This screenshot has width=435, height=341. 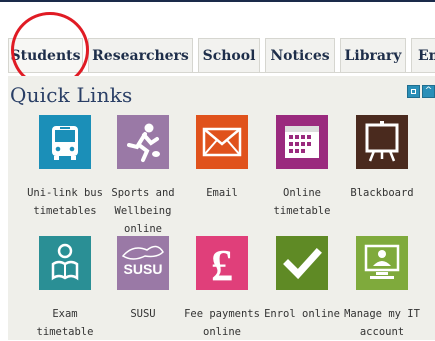 What do you see at coordinates (302, 263) in the screenshot?
I see `checkmark-icon` at bounding box center [302, 263].